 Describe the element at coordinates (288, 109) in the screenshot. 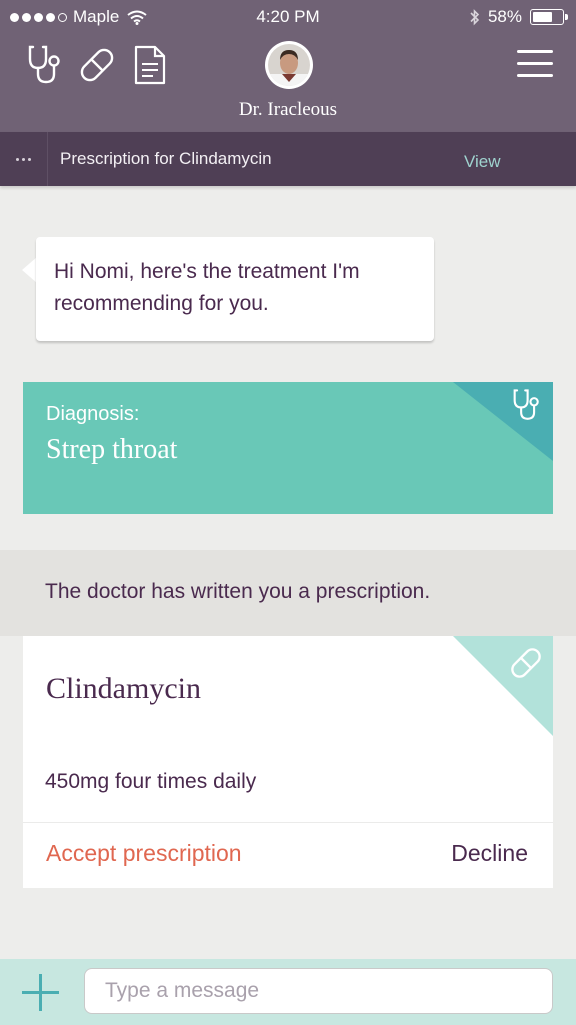

I see `doctor-name: Dr. Iracleous` at that location.